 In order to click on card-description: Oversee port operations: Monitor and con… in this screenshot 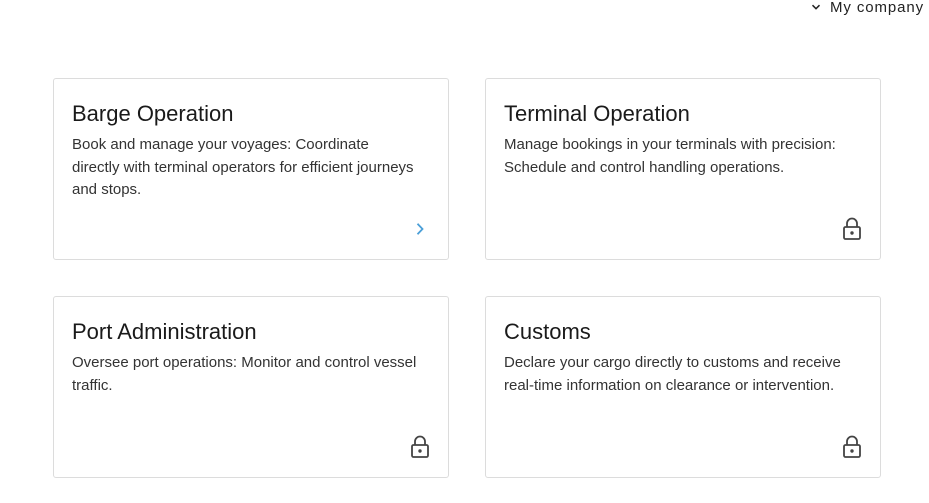, I will do `click(244, 374)`.